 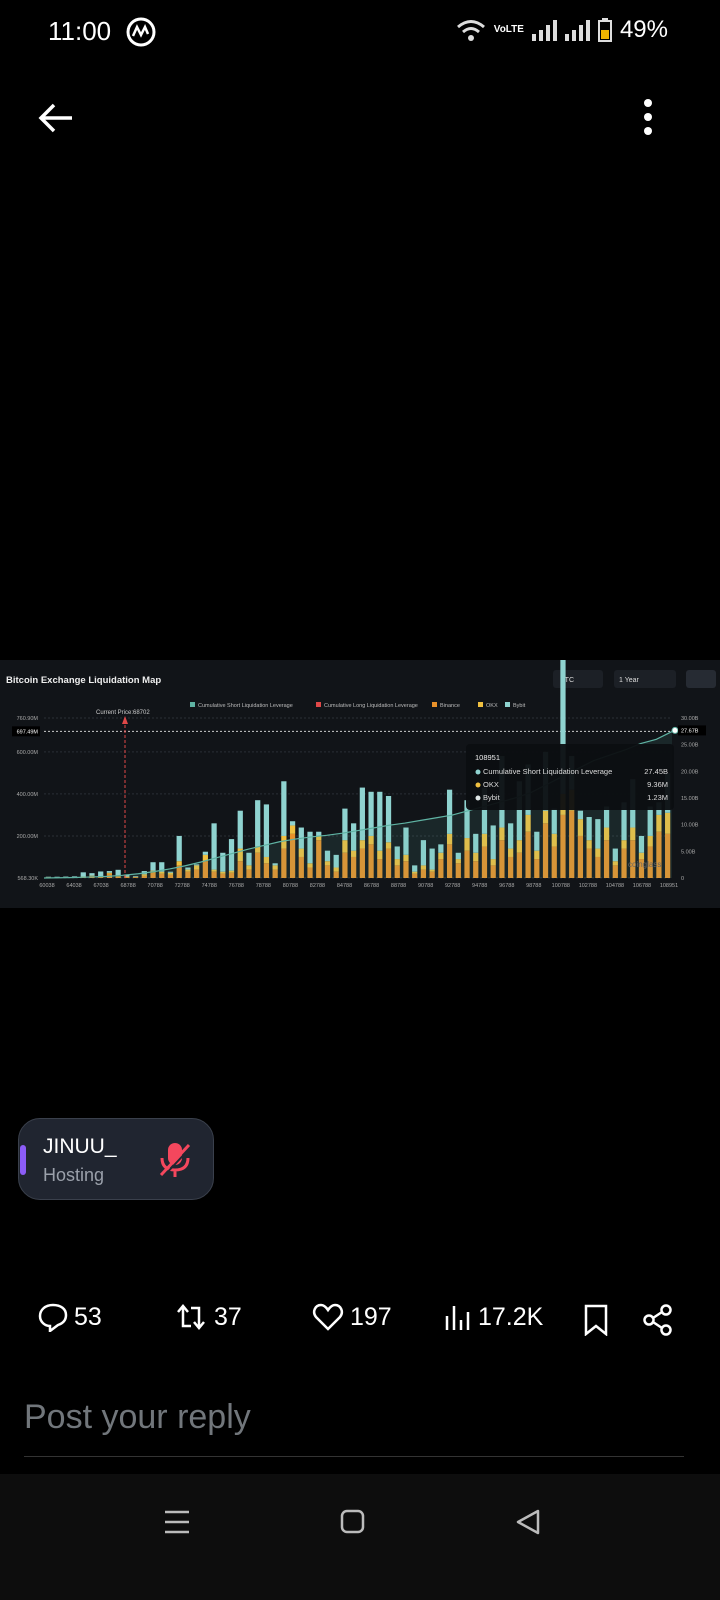 I want to click on cumulative-short-point, so click(x=675, y=730).